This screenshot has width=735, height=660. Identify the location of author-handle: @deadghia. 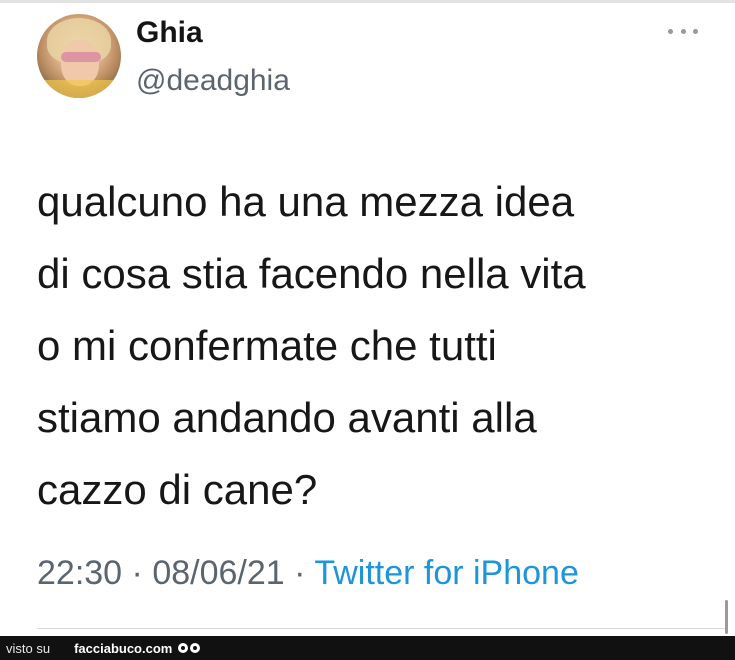
(213, 81).